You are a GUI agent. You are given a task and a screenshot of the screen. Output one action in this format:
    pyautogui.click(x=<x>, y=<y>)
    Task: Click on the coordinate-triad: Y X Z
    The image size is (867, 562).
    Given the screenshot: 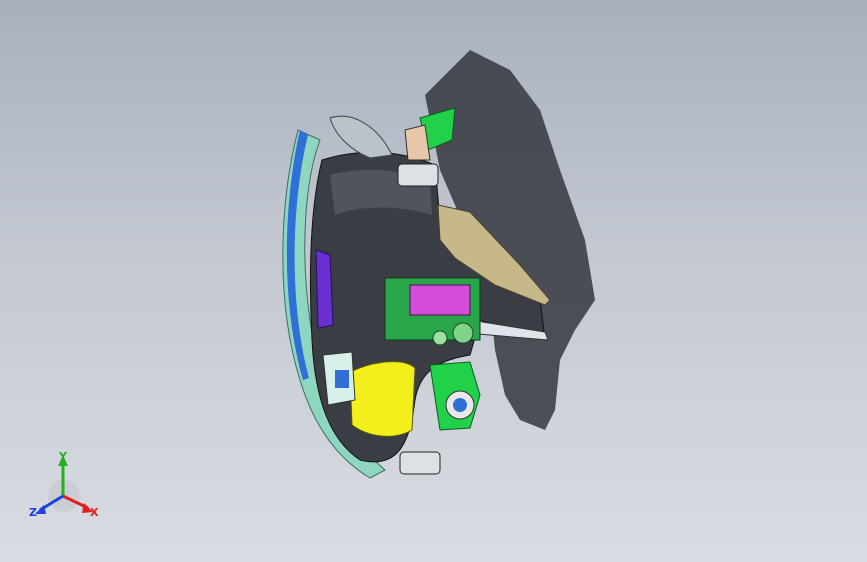 What is the action you would take?
    pyautogui.click(x=64, y=484)
    